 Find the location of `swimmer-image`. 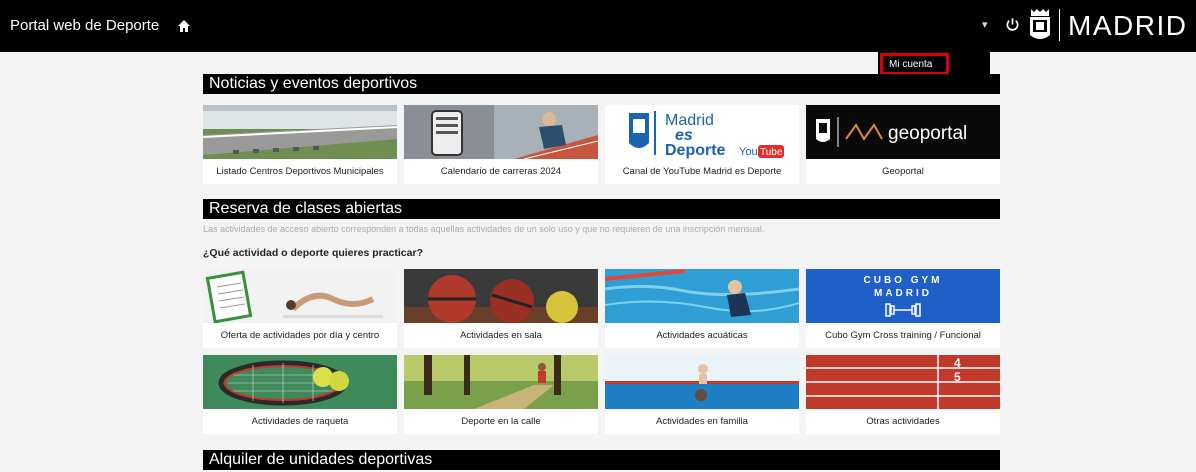

swimmer-image is located at coordinates (702, 296).